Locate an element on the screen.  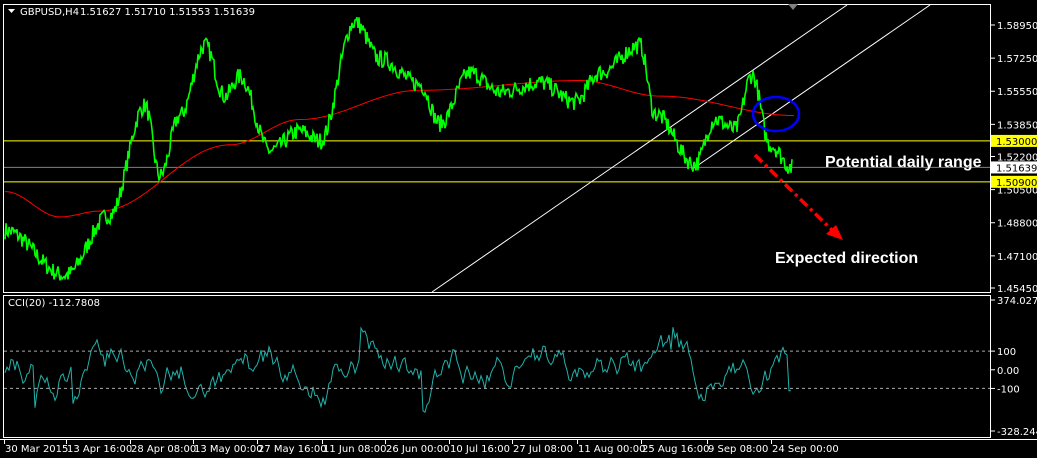
ohlc-values: 1.51627 1.51710 1.51553 1.51639 is located at coordinates (167, 12).